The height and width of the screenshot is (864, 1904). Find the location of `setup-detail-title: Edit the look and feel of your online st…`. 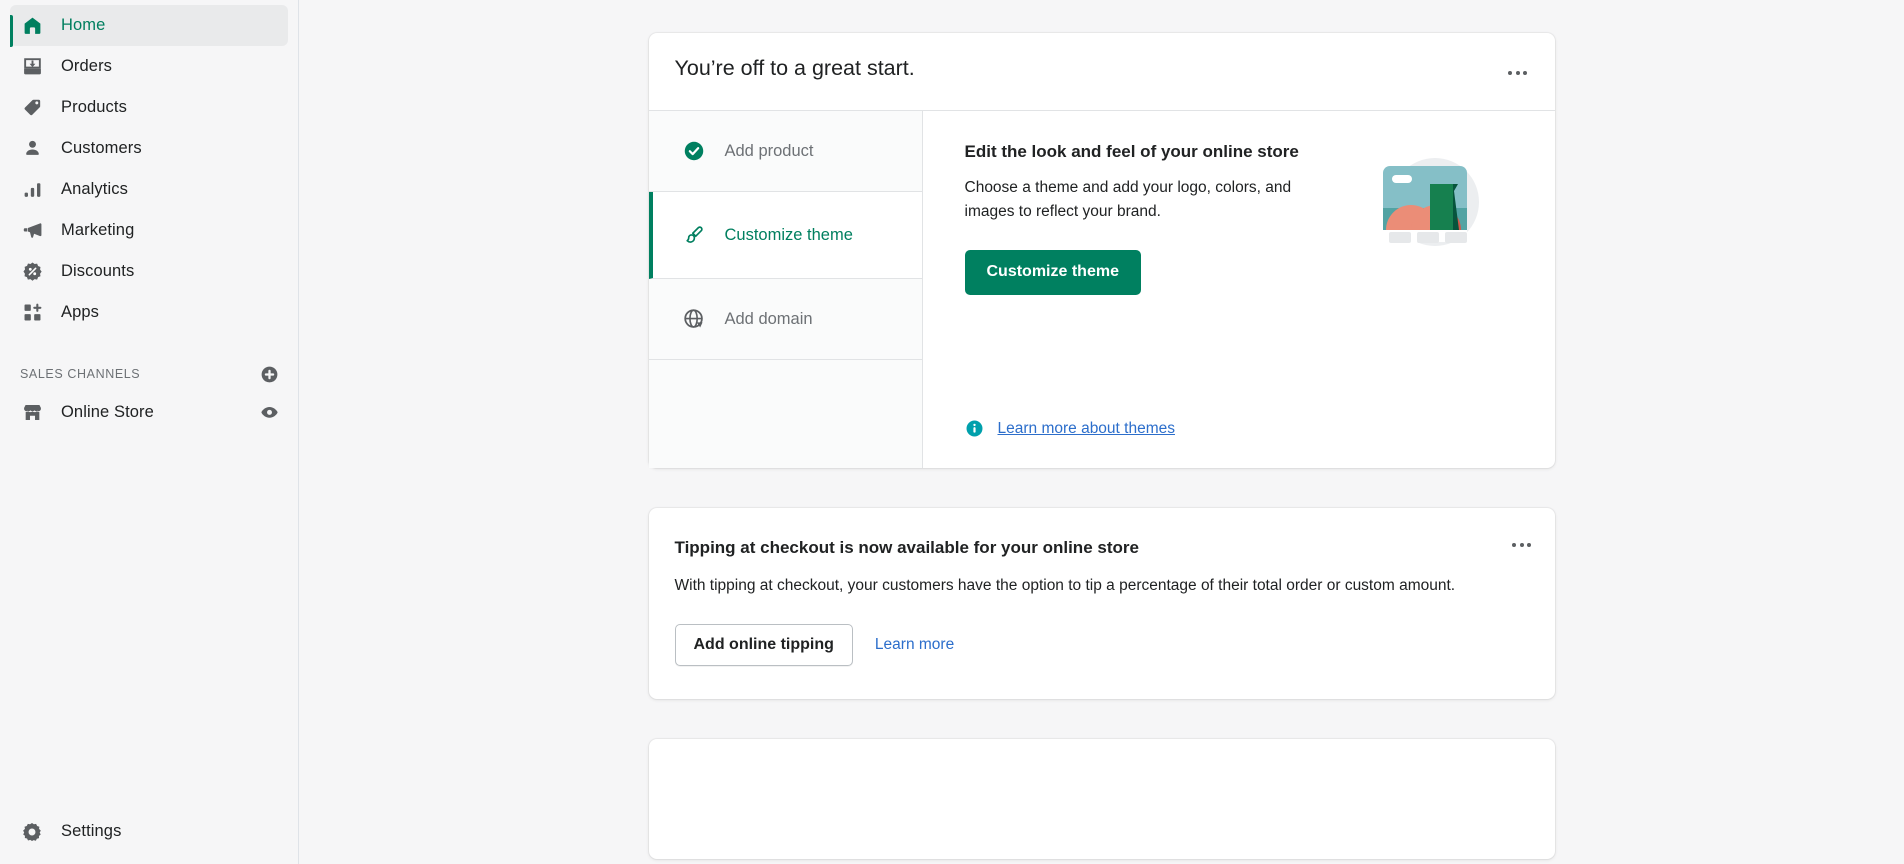

setup-detail-title: Edit the look and feel of your online st… is located at coordinates (1131, 151).